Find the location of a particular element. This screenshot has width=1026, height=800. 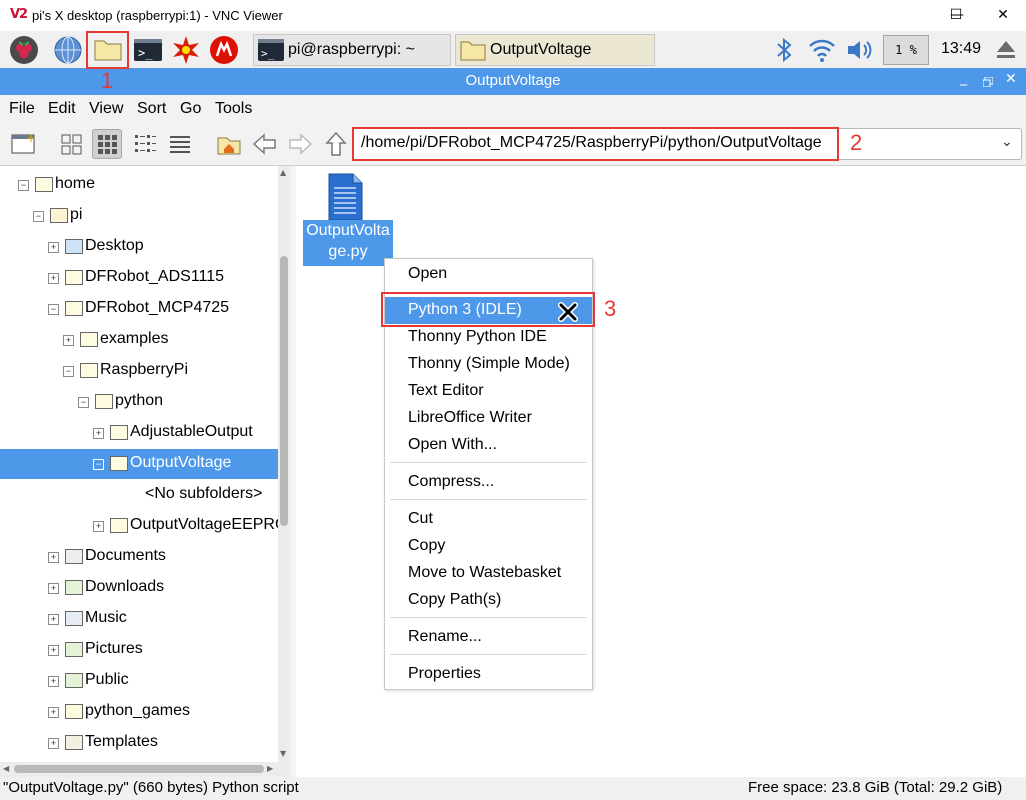

wifi-icon is located at coordinates (822, 52).